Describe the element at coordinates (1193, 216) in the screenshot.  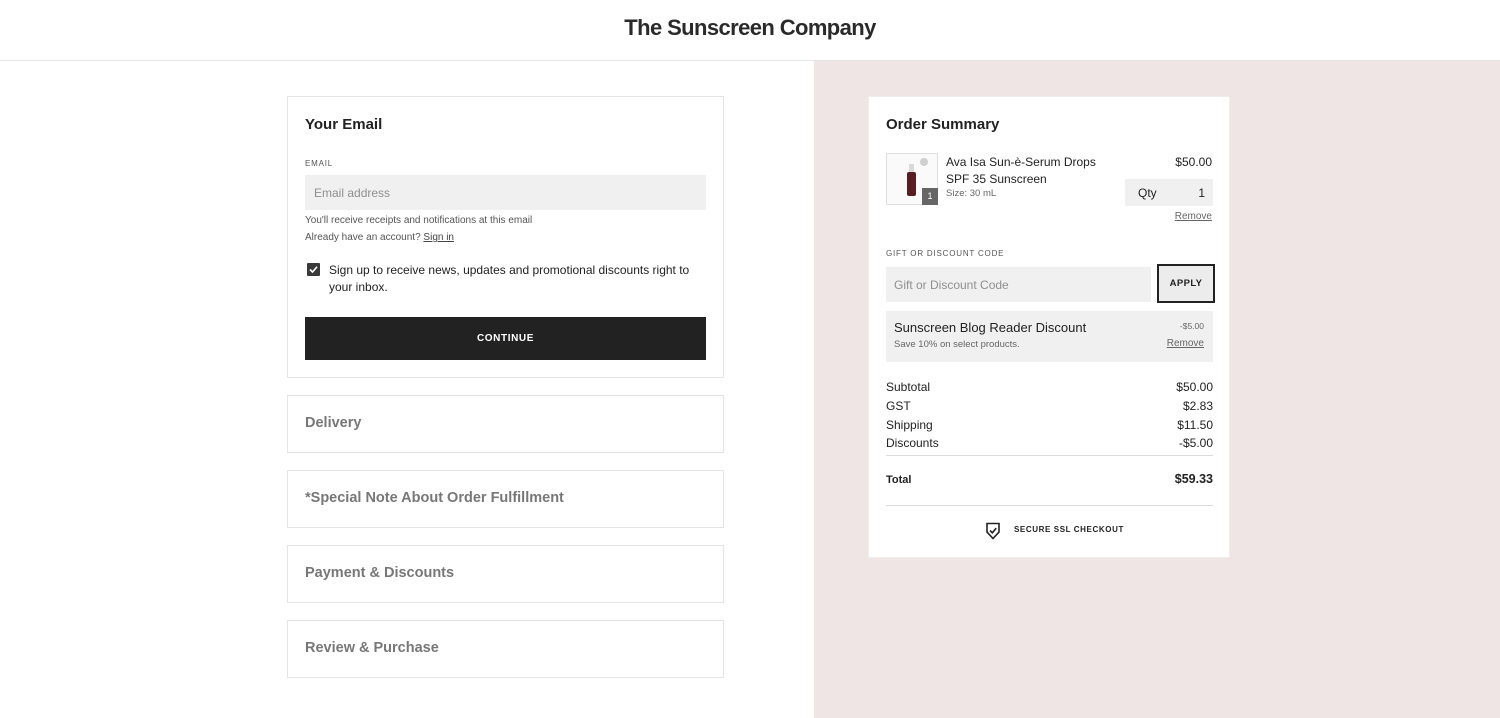
I see `remove-item-link: Remove` at that location.